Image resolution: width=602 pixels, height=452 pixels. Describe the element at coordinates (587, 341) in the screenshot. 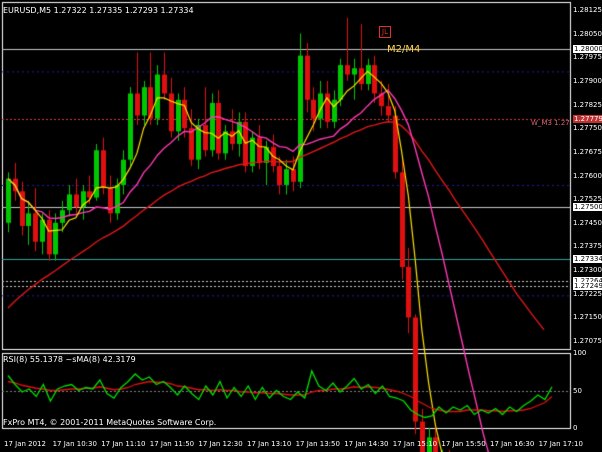

I see `price-tick: 1.27075` at that location.